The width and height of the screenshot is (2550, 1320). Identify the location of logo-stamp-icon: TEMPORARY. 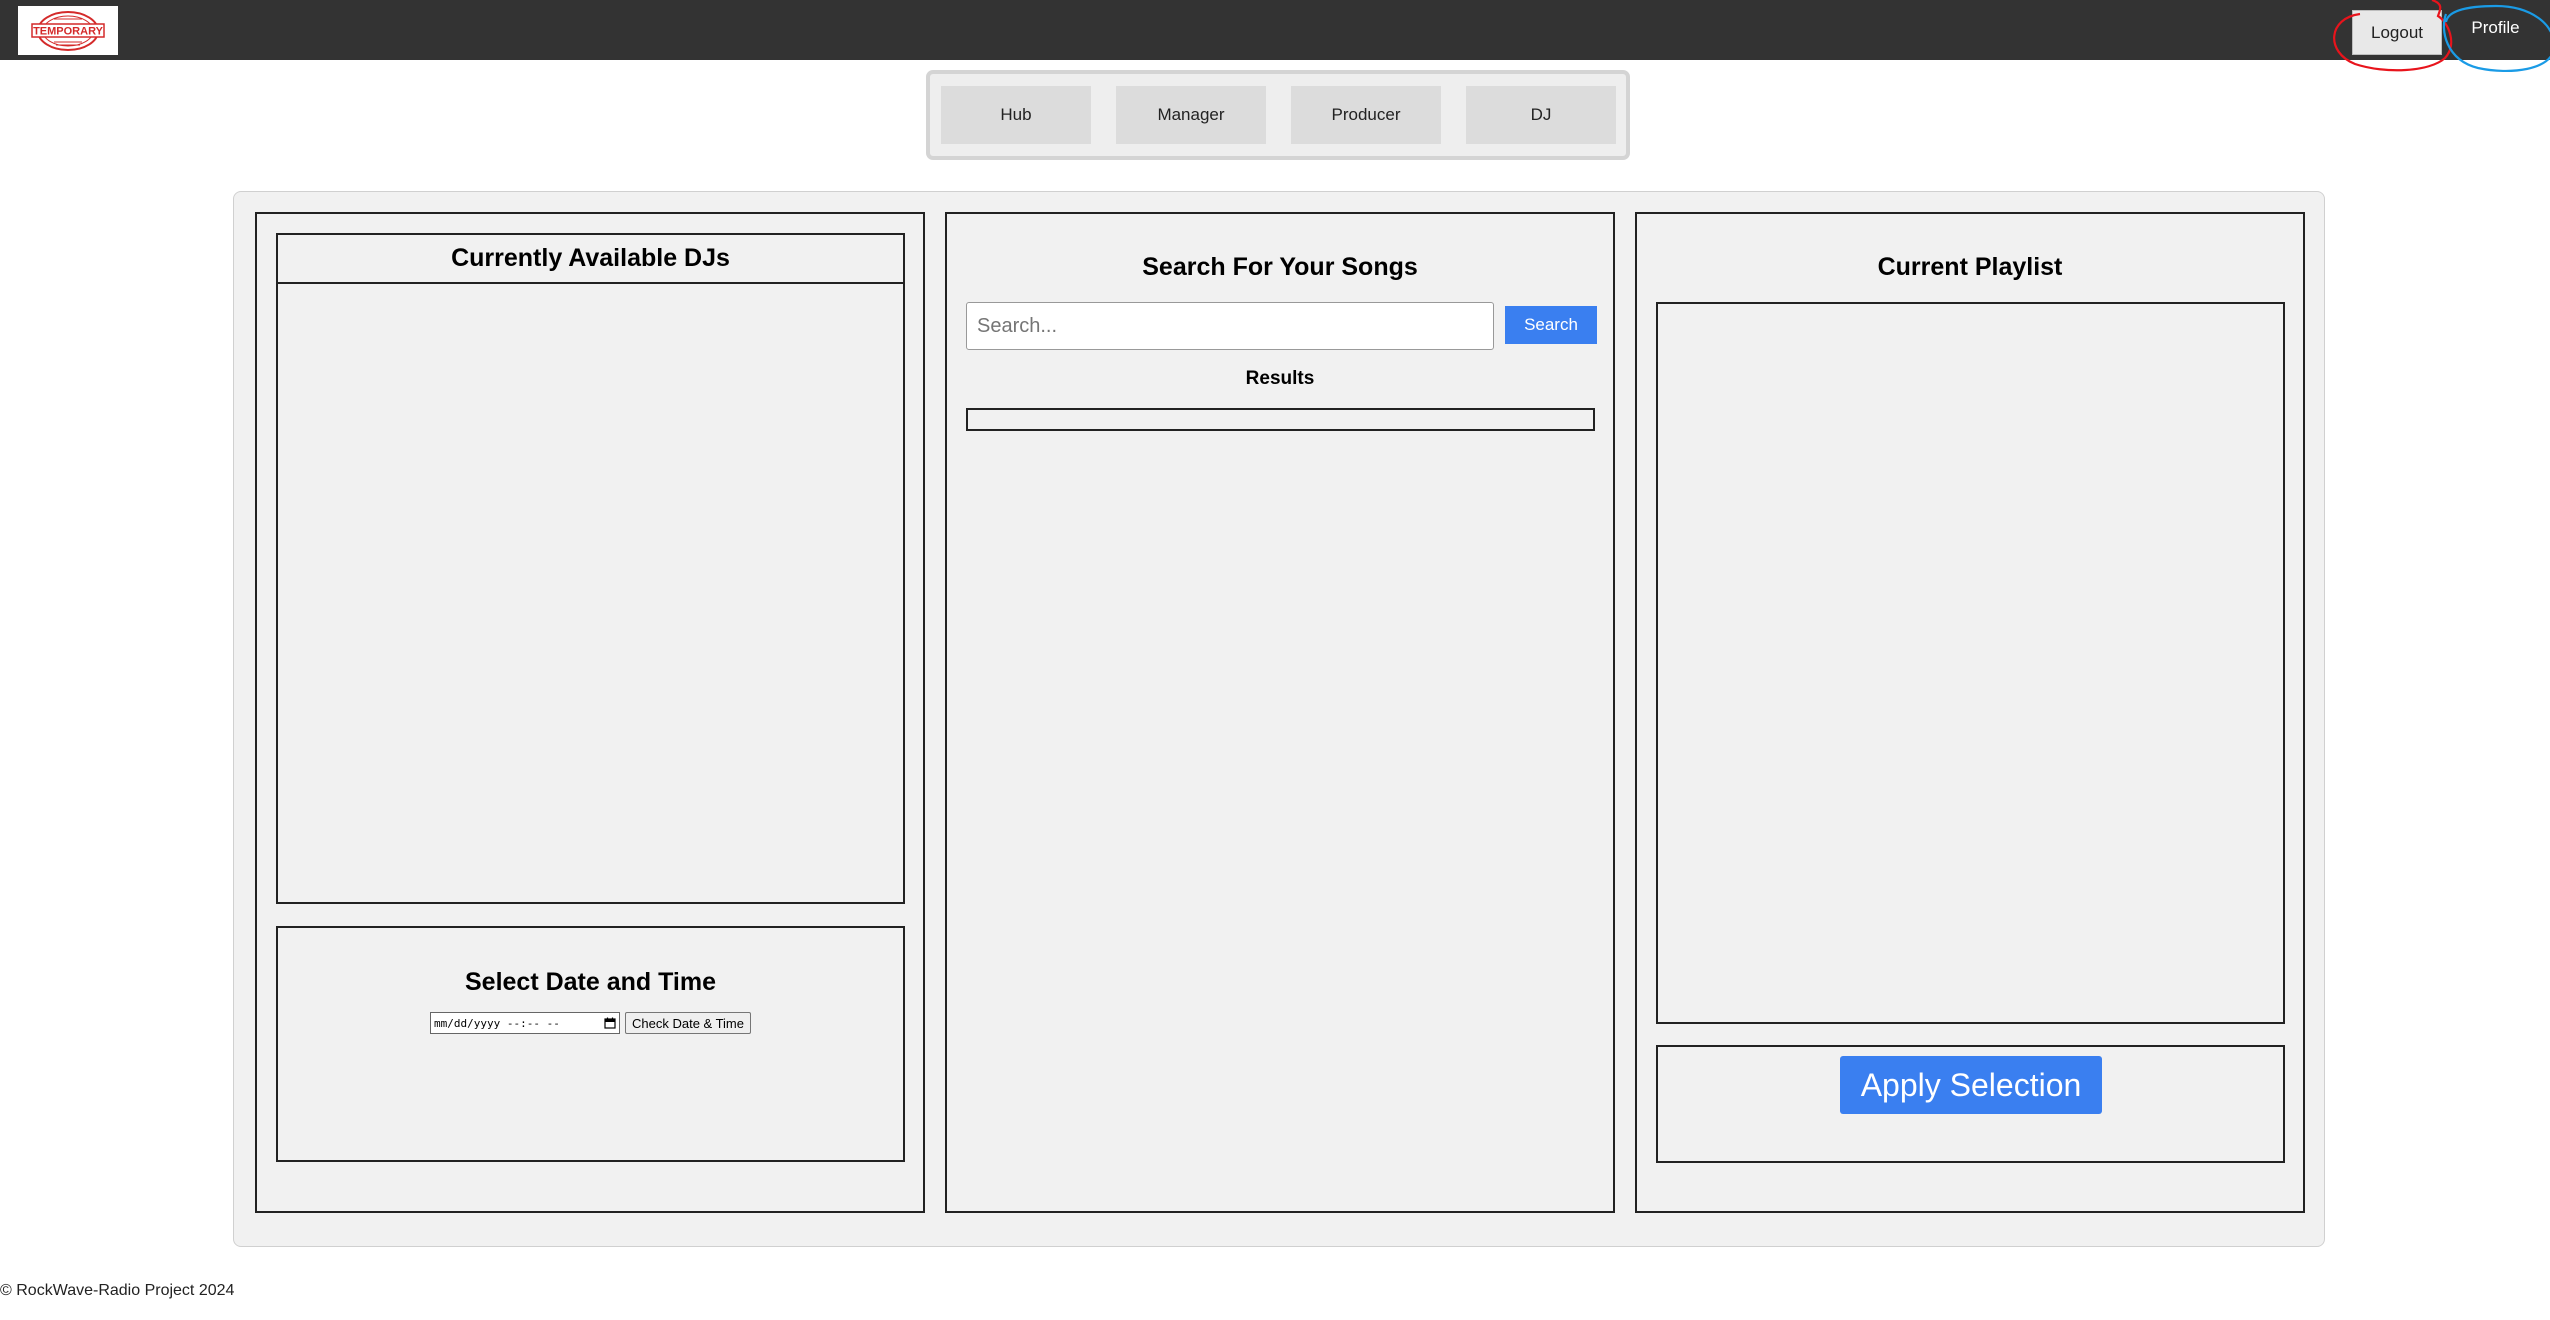
(68, 30).